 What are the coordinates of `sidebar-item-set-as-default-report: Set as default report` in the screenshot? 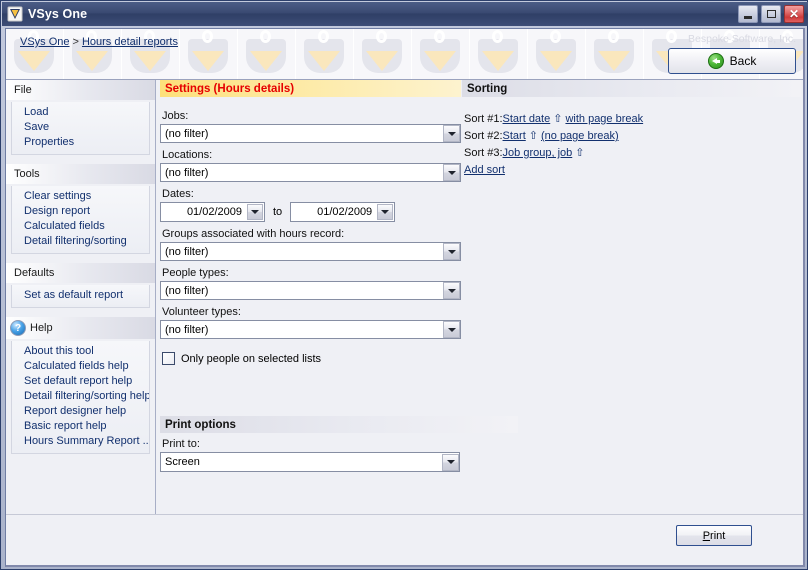 It's located at (80, 295).